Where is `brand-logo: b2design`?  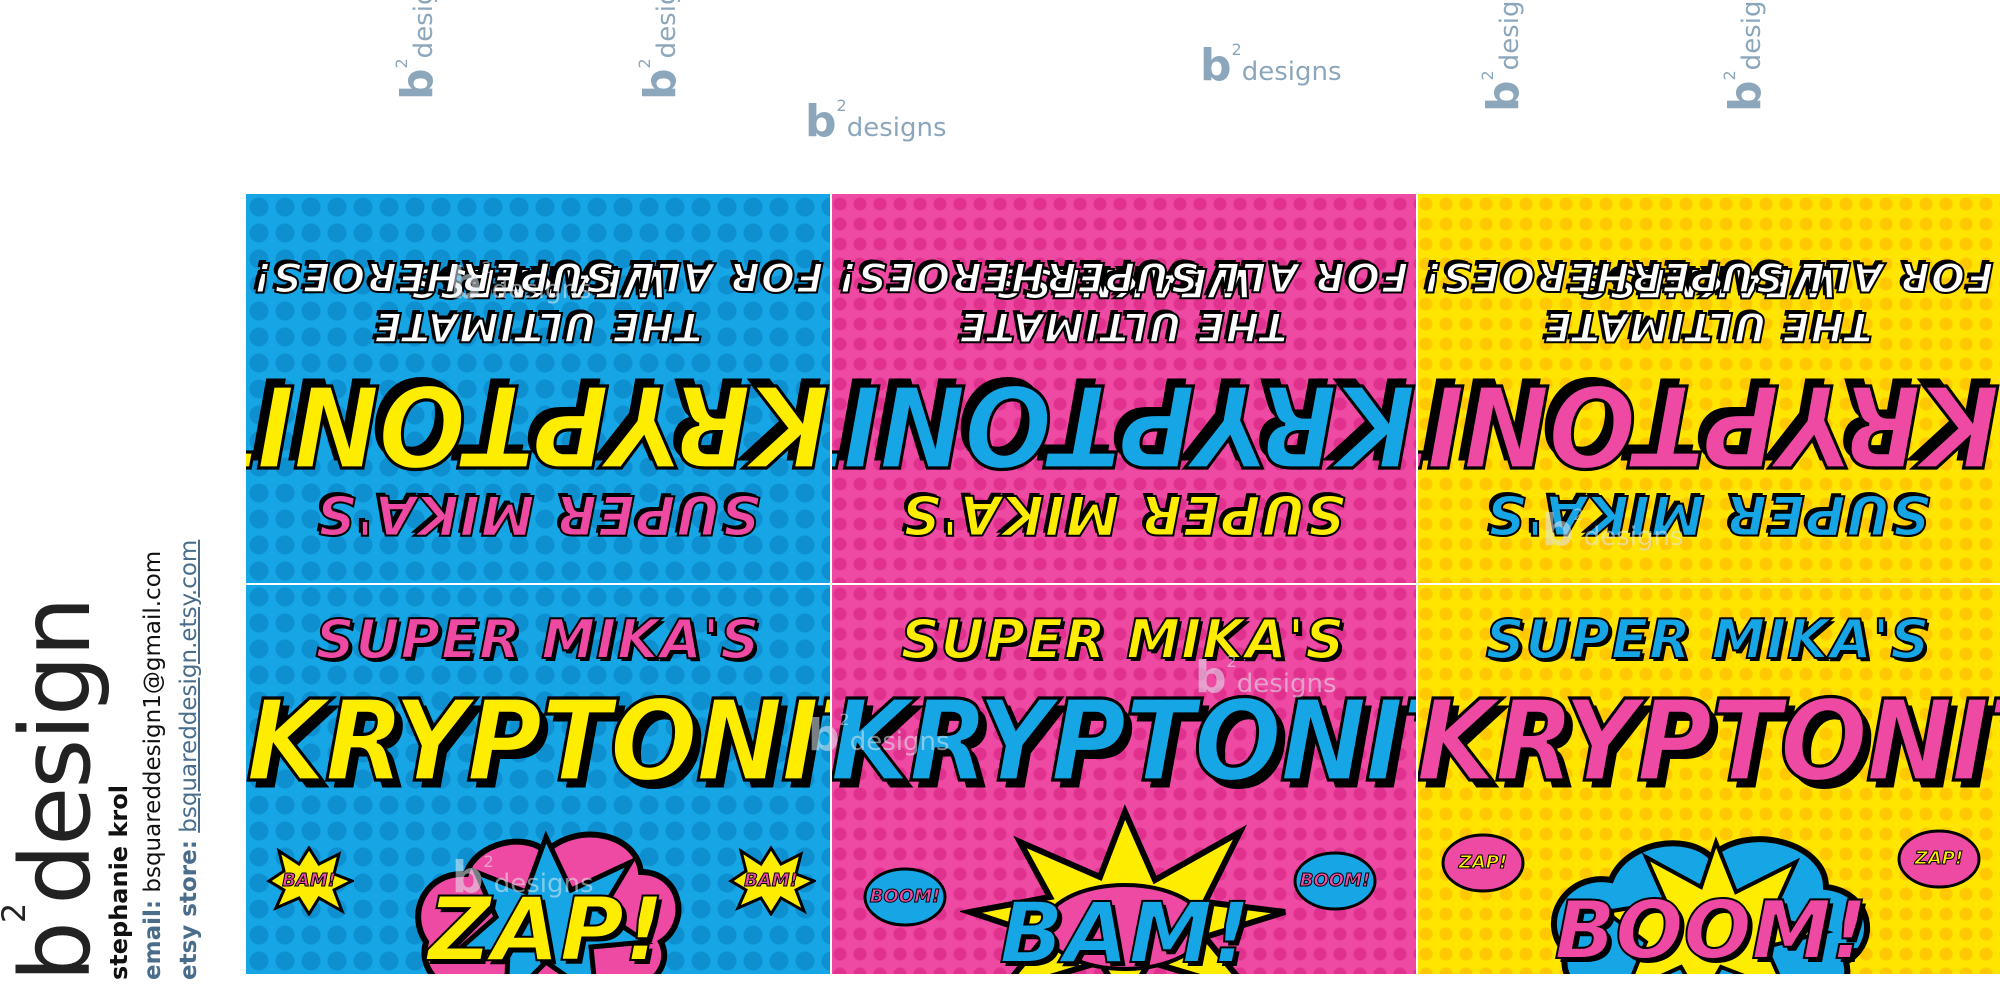 brand-logo: b2design is located at coordinates (56, 790).